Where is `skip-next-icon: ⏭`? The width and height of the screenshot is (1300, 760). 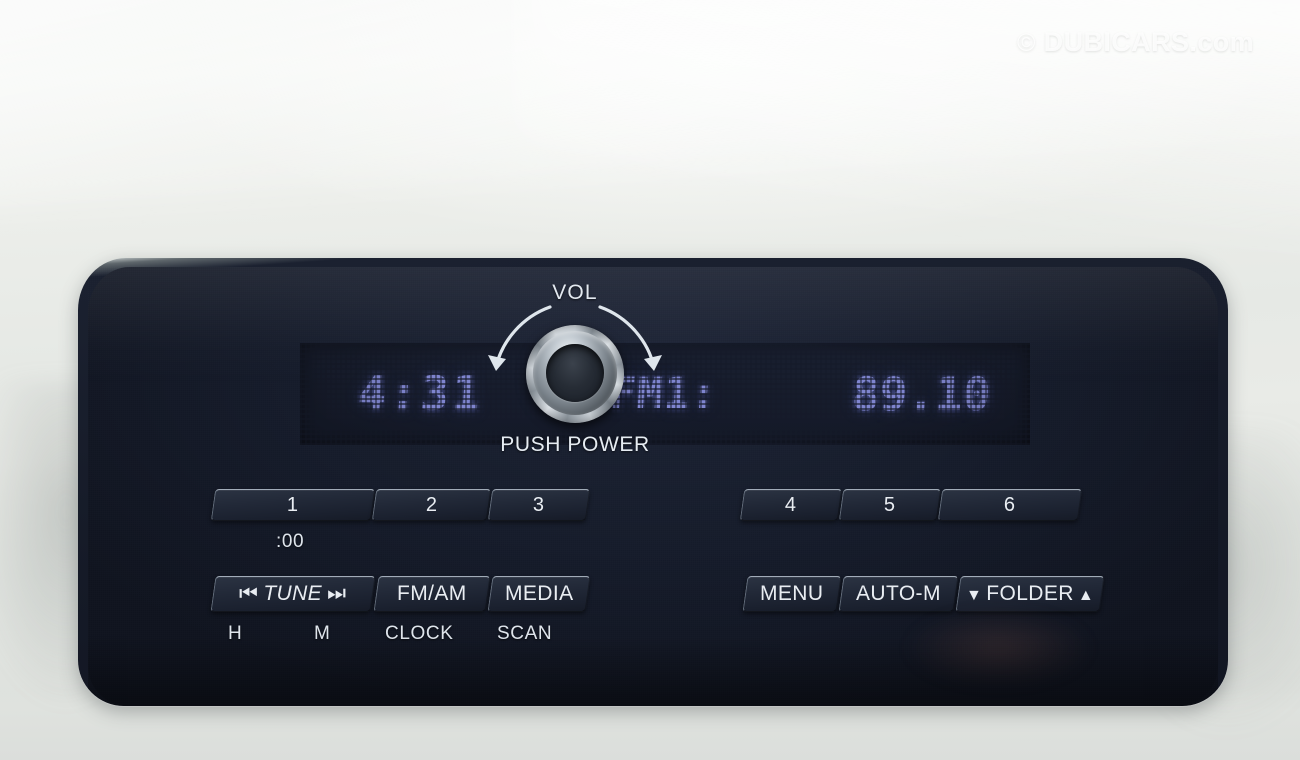 skip-next-icon: ⏭ is located at coordinates (337, 593).